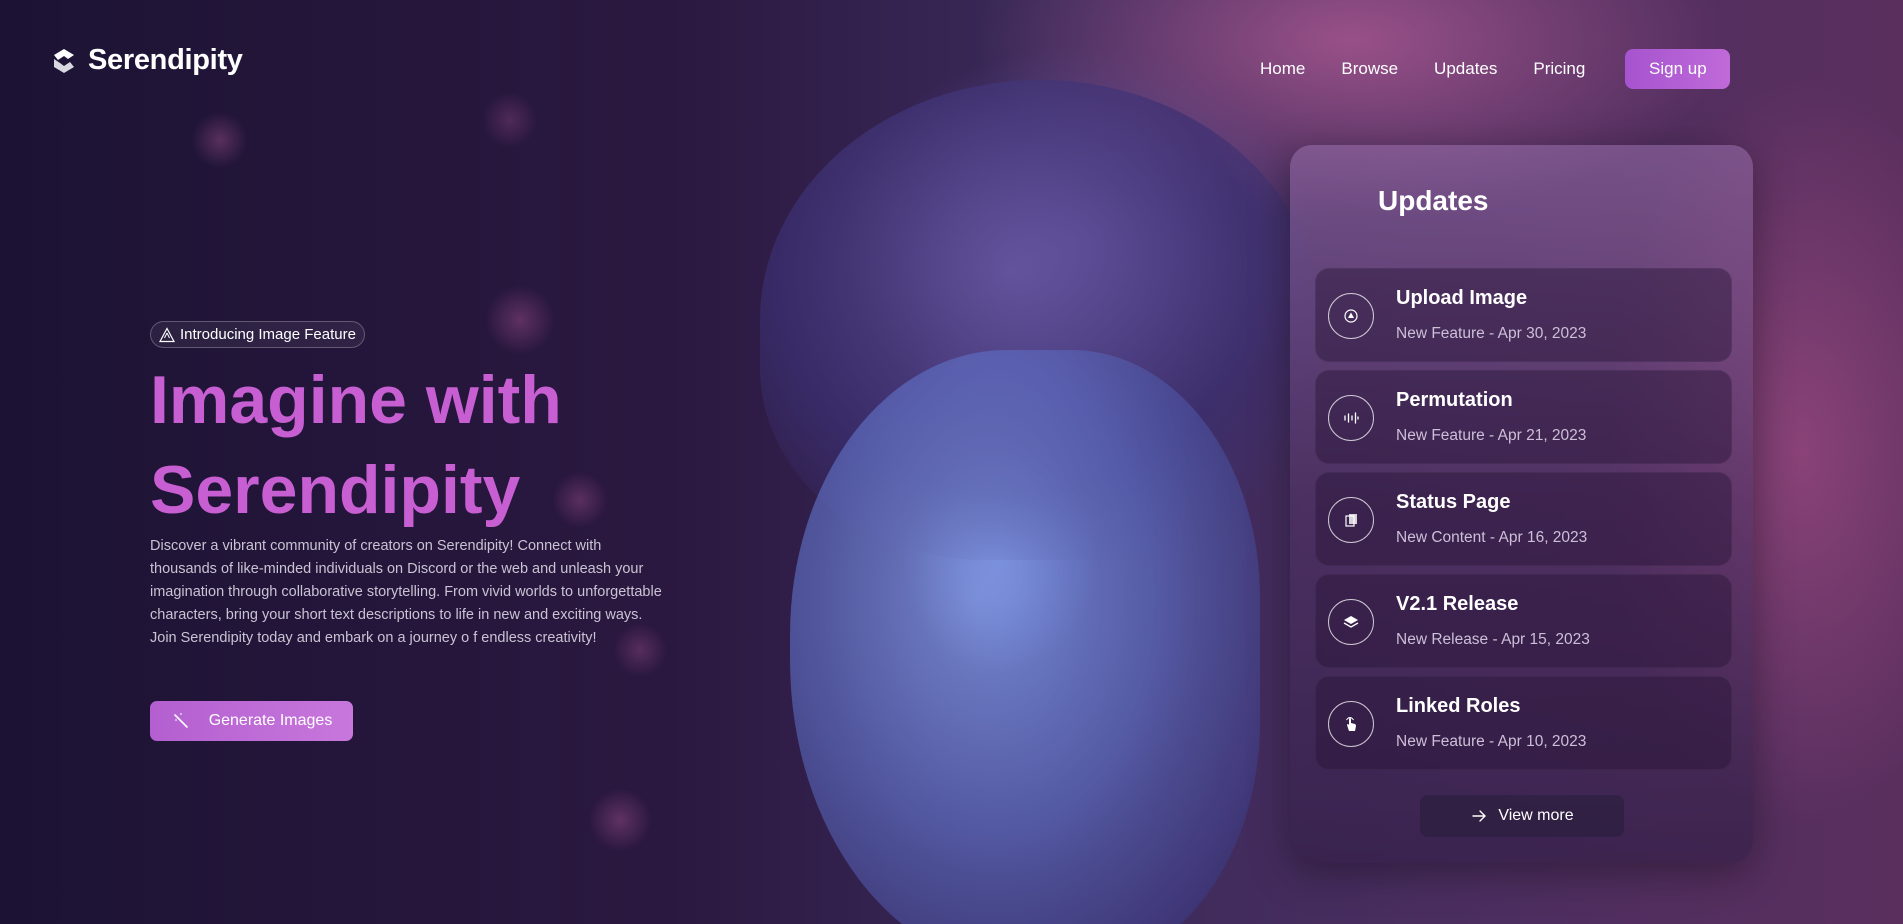 The width and height of the screenshot is (1903, 924). I want to click on update-item-subtitle: New Release - Apr 15, 2023, so click(1493, 639).